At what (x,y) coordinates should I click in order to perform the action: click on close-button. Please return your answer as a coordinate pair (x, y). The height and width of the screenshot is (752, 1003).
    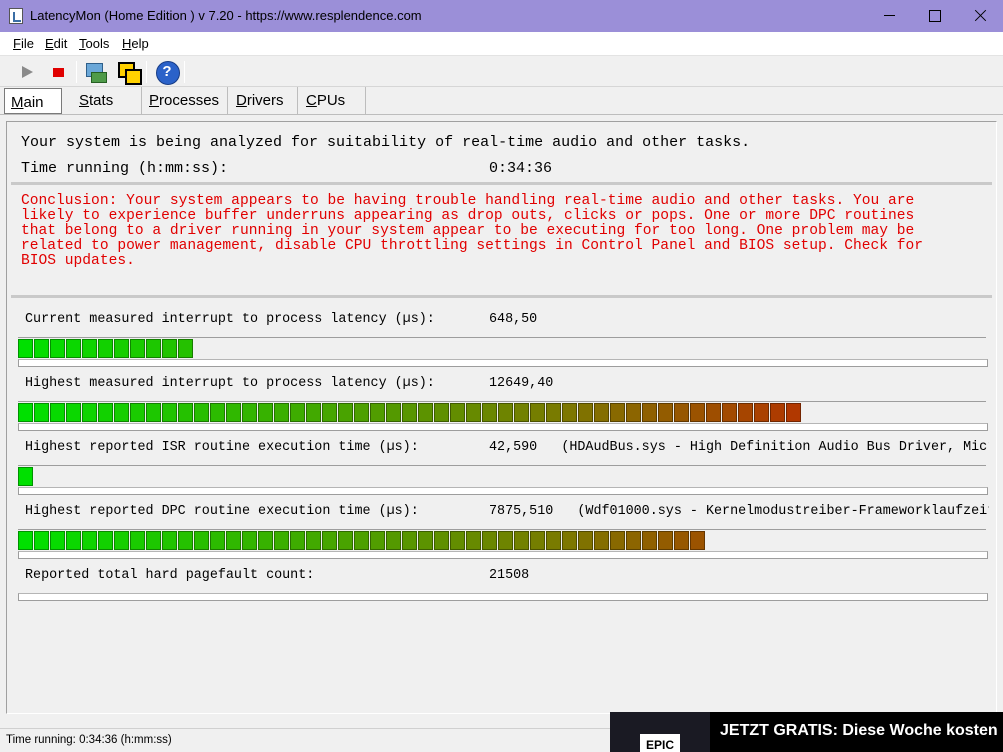
    Looking at the image, I should click on (980, 16).